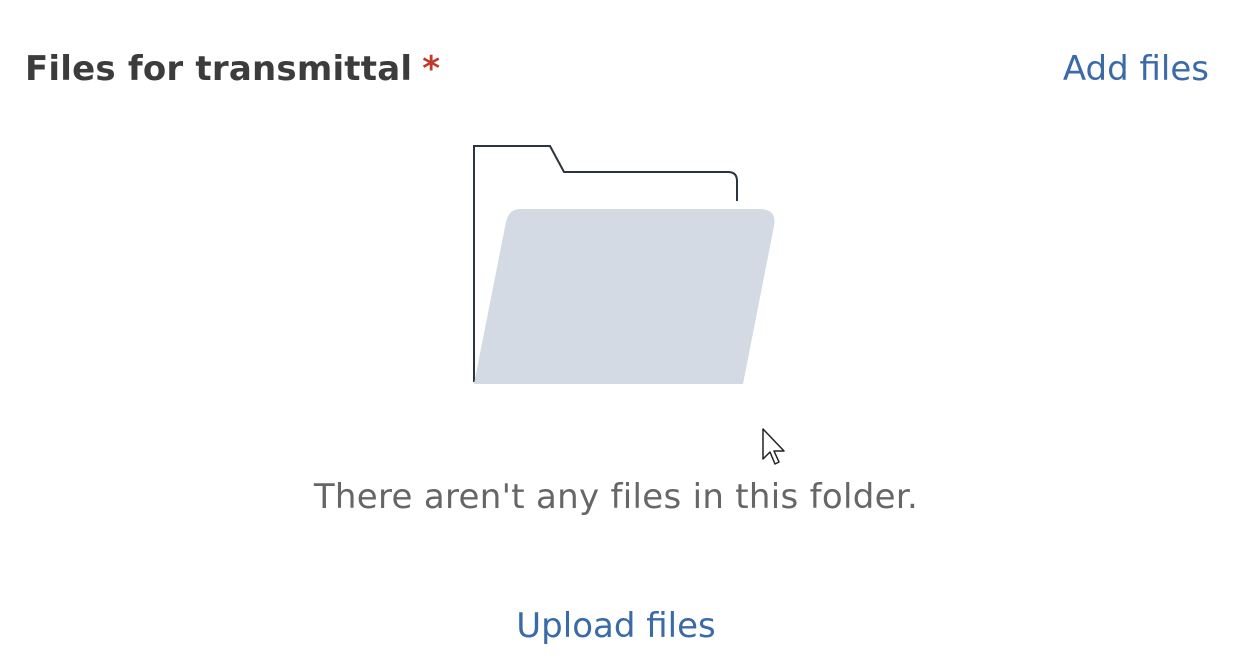  Describe the element at coordinates (431, 69) in the screenshot. I see `required-marker: *` at that location.